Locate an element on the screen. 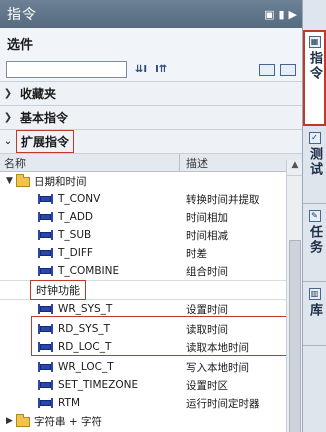  instruction-name: WR_LOC_T is located at coordinates (86, 367).